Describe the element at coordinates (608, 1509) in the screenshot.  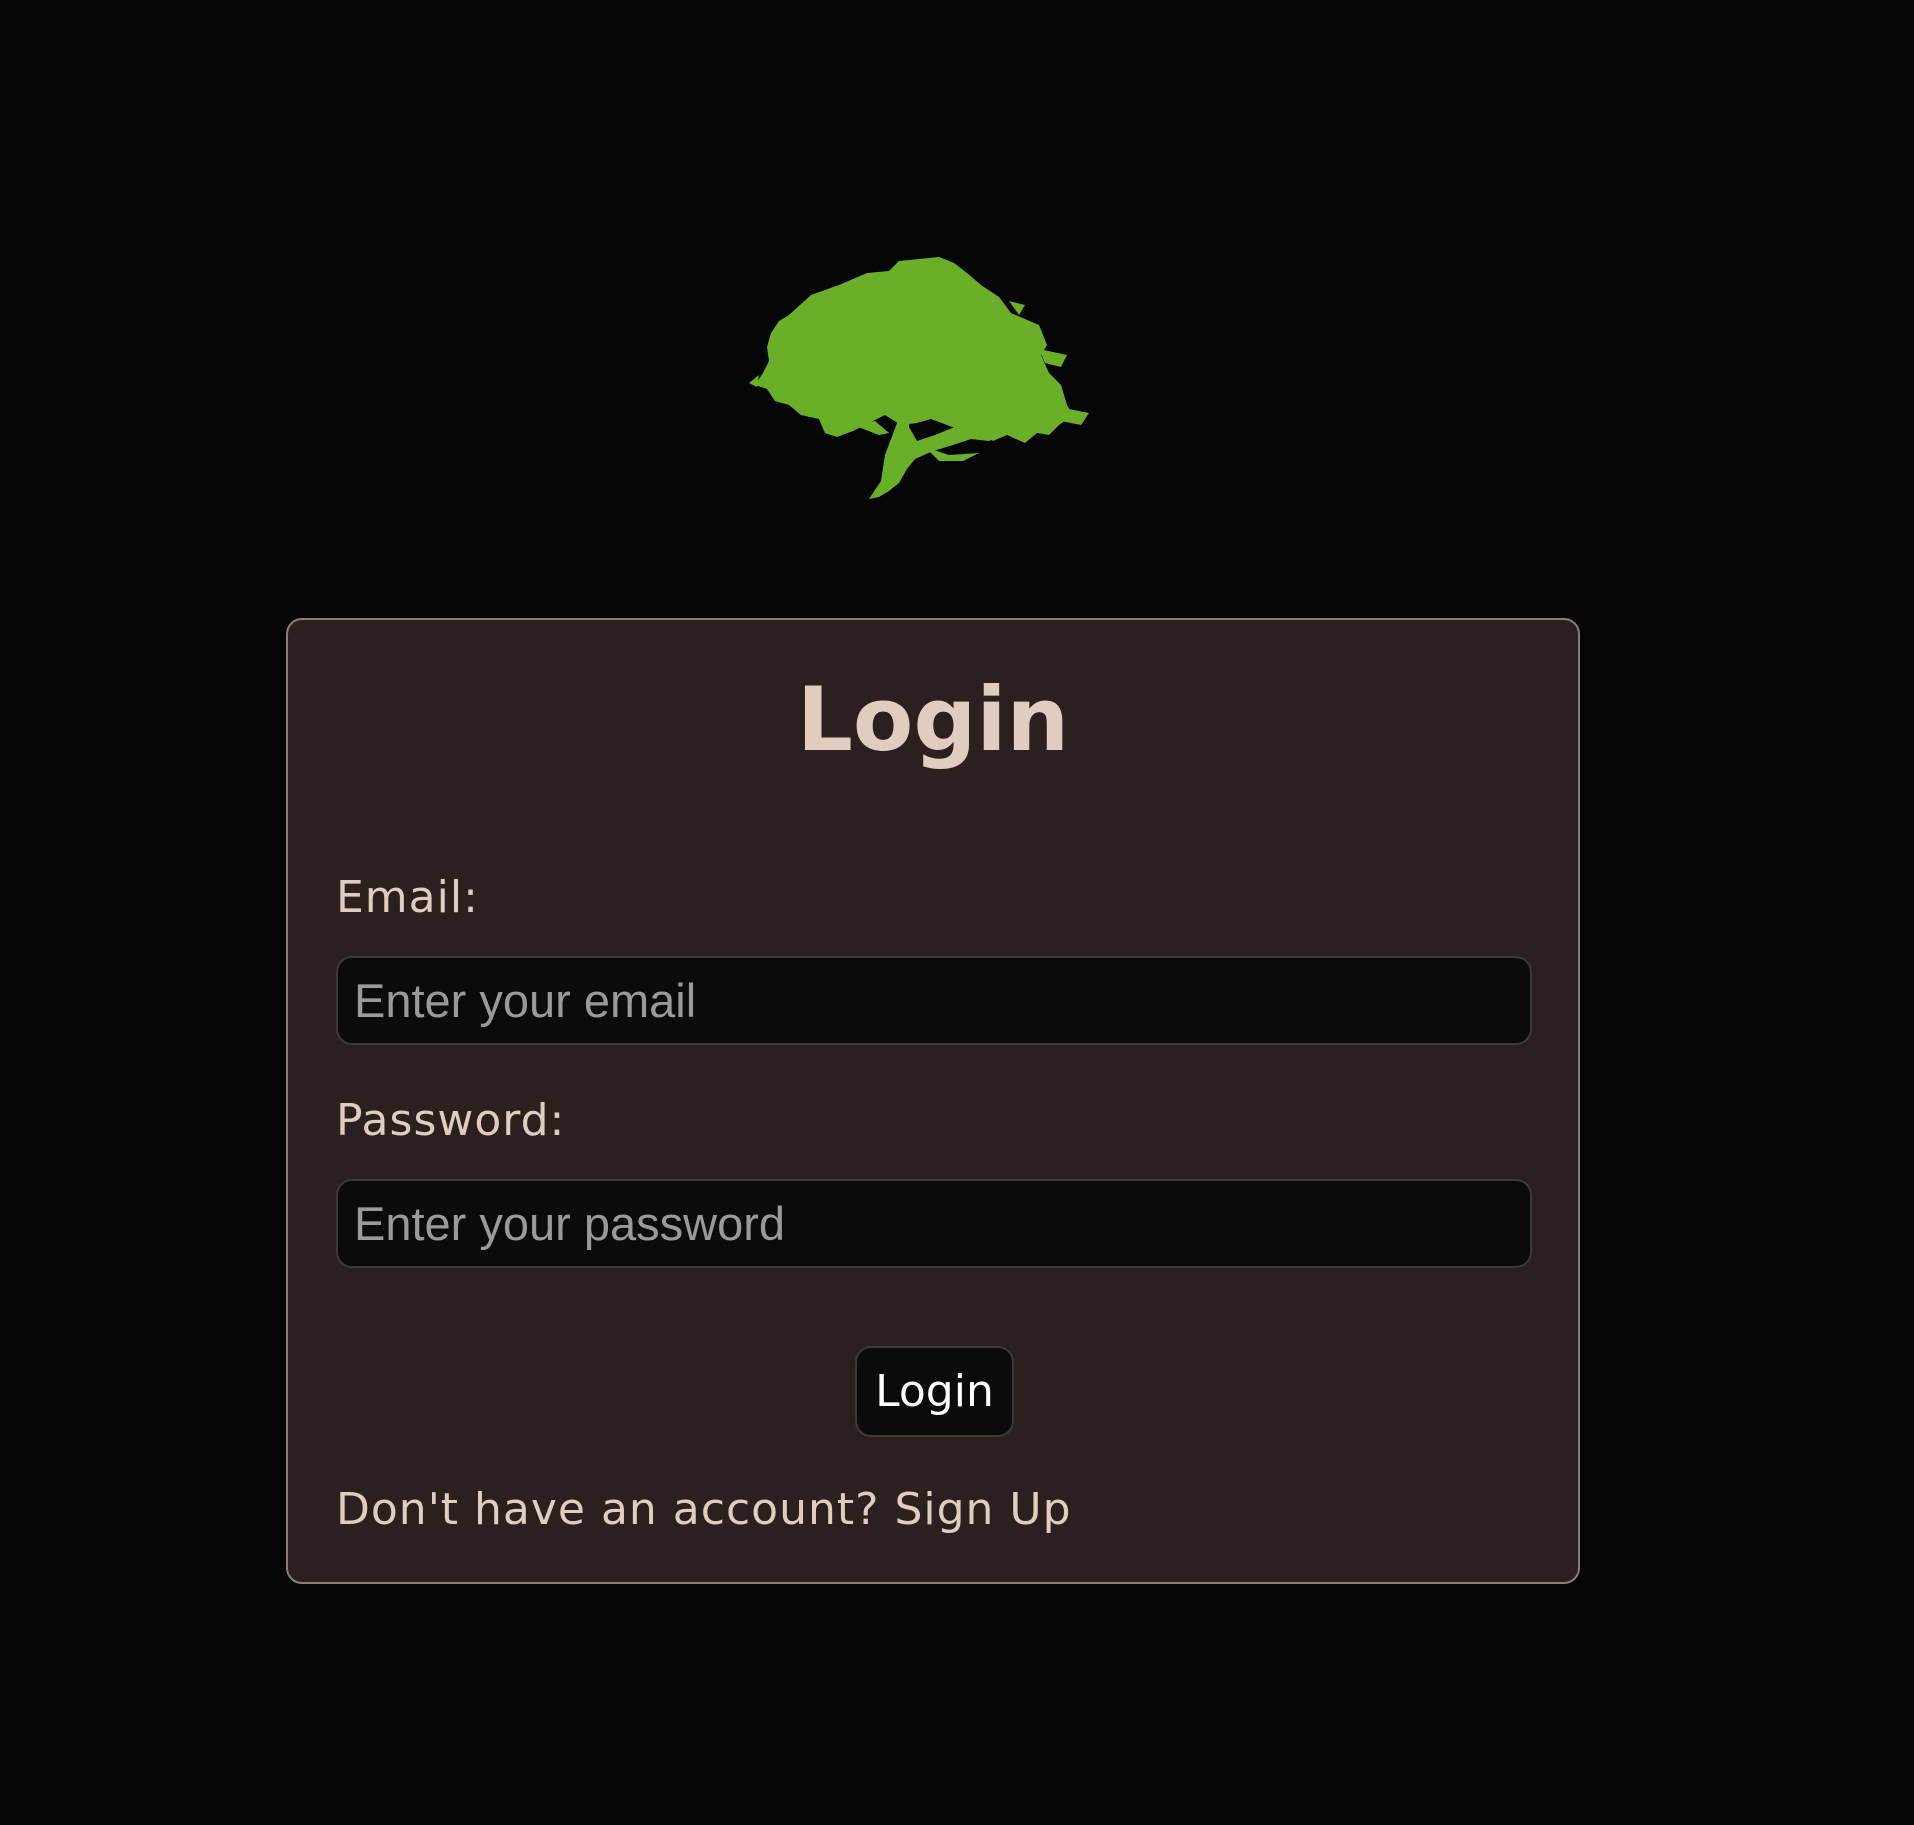
I see `signup-prompt-text: Don't have an account?` at that location.